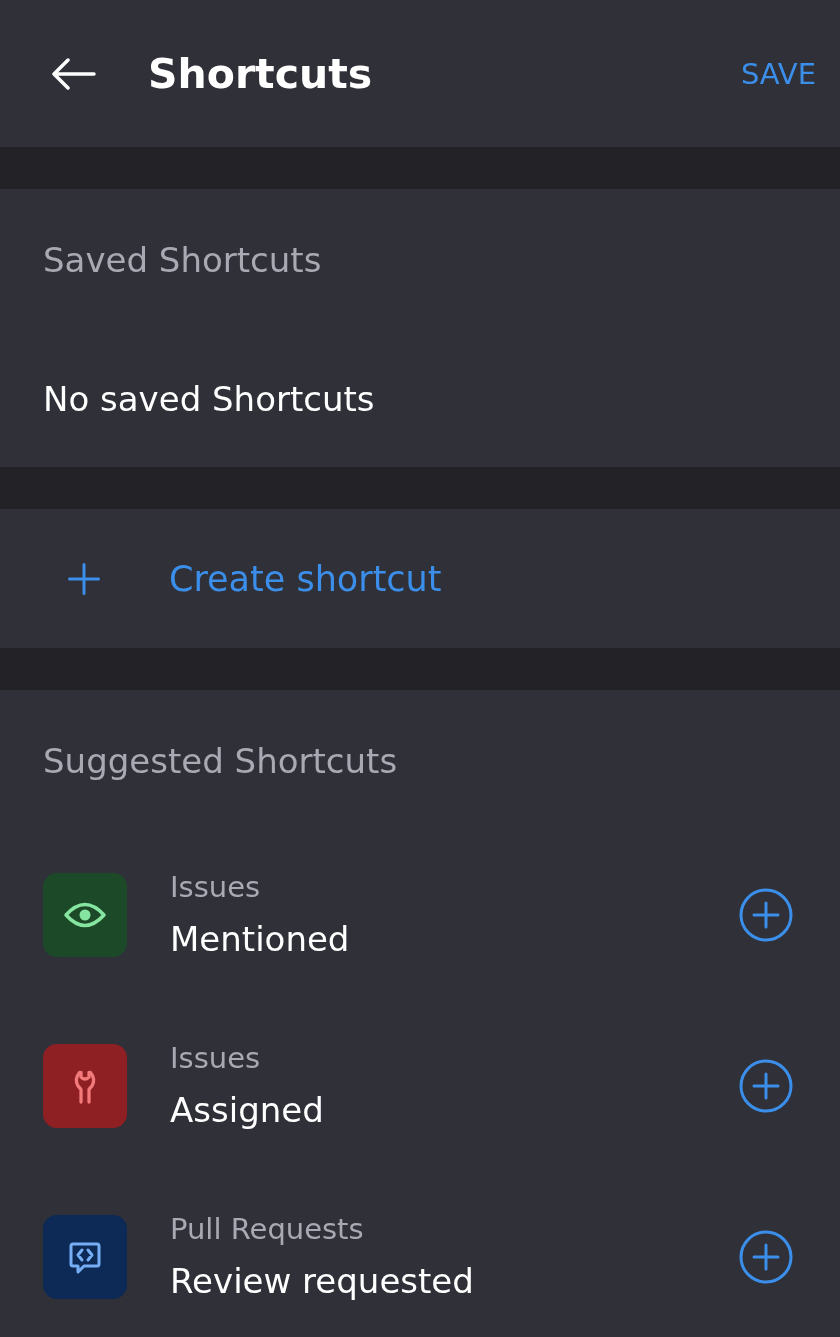 The width and height of the screenshot is (840, 1337). Describe the element at coordinates (267, 1228) in the screenshot. I see `shortcut-category: Pull Requests` at that location.